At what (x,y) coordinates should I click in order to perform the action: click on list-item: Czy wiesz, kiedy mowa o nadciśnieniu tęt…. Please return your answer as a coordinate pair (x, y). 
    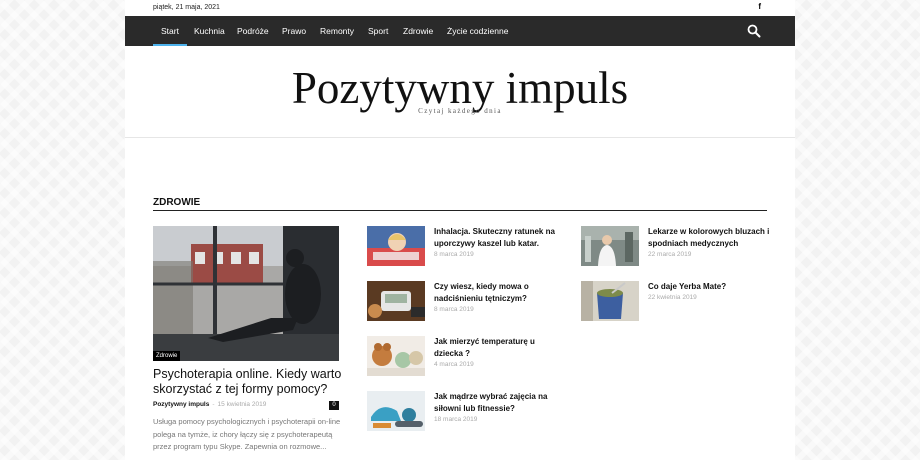
    Looking at the image, I should click on (462, 302).